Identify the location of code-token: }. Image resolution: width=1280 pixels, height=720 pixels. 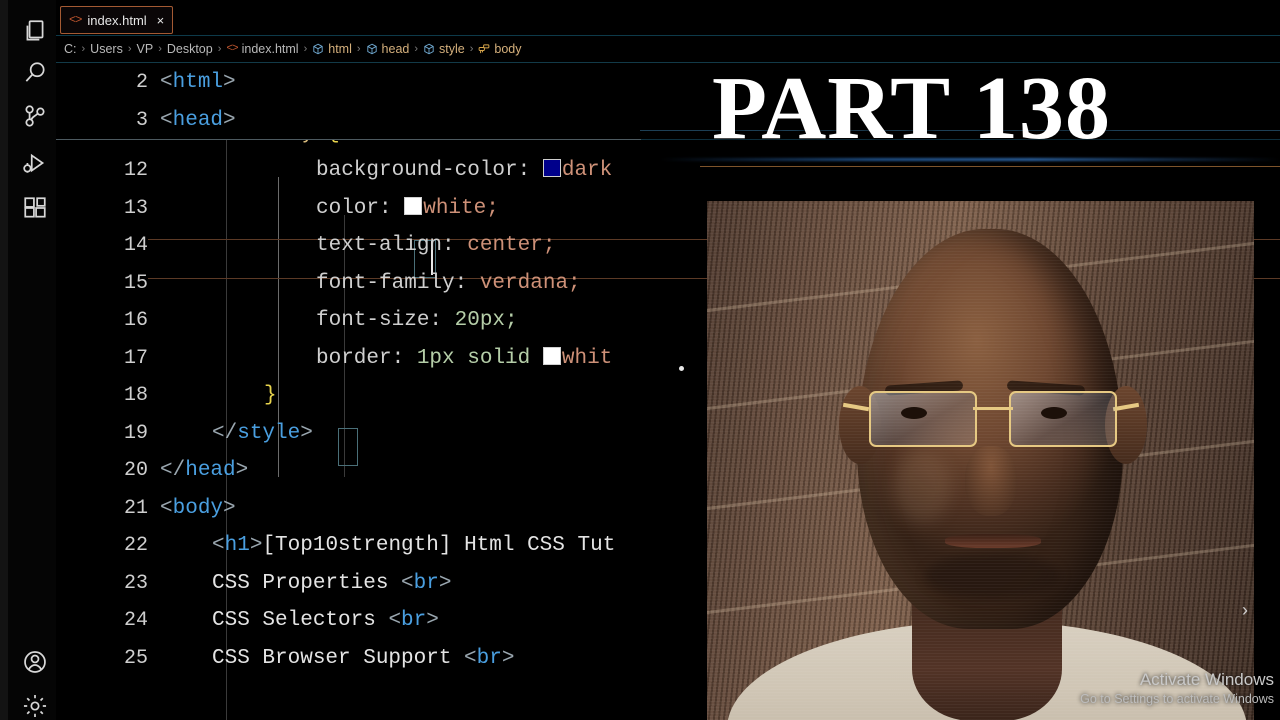
(270, 396).